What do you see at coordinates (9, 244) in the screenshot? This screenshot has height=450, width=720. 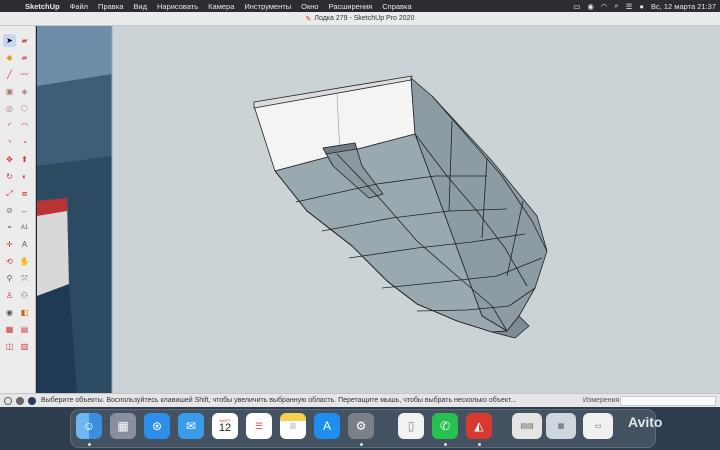 I see `axes-tool-icon: ✛` at bounding box center [9, 244].